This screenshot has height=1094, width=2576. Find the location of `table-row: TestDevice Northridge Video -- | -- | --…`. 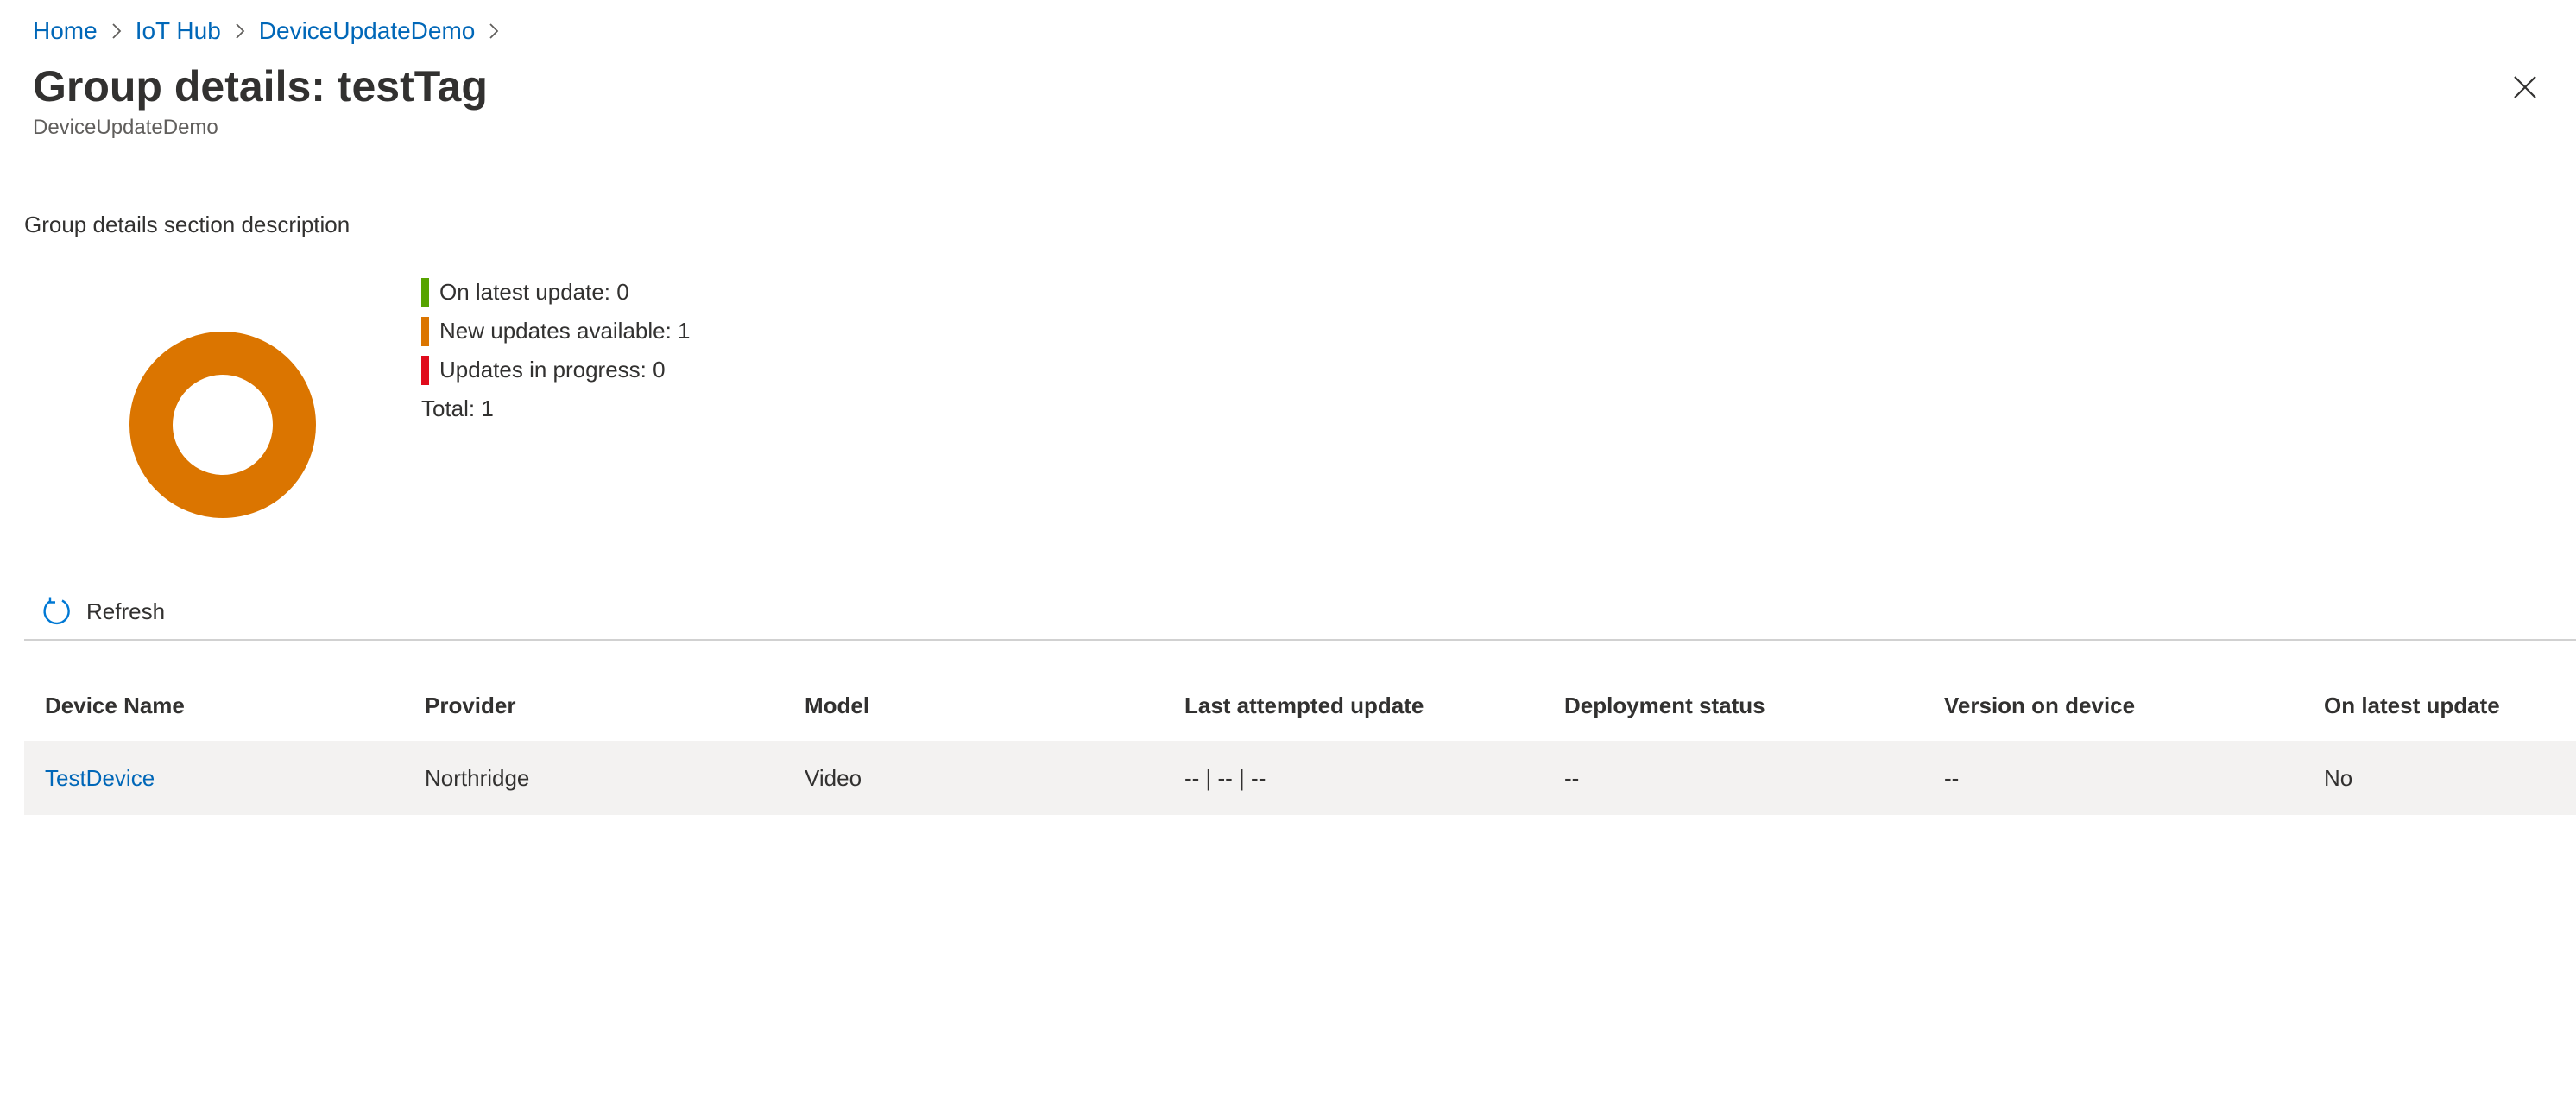

table-row: TestDevice Northridge Video -- | -- | --… is located at coordinates (1300, 778).